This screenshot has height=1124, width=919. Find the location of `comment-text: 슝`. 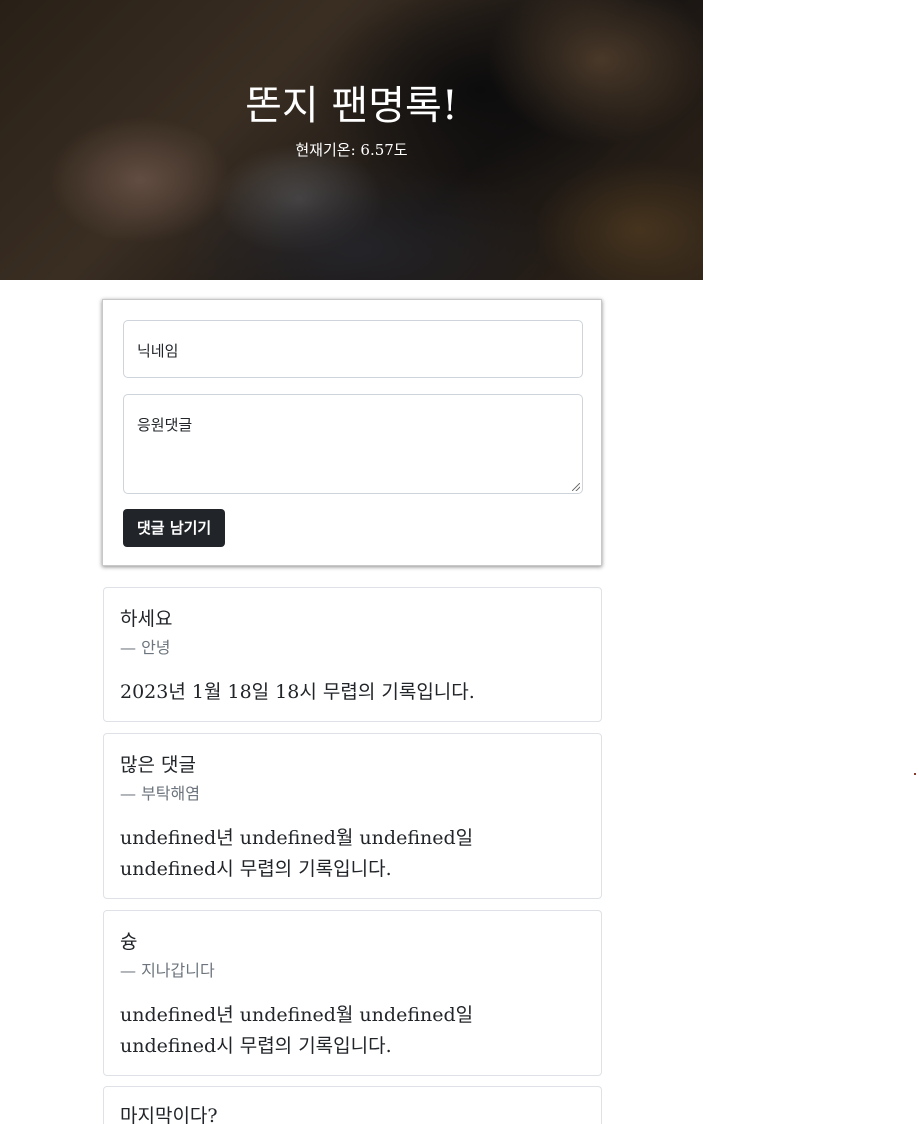

comment-text: 슝 is located at coordinates (129, 942).